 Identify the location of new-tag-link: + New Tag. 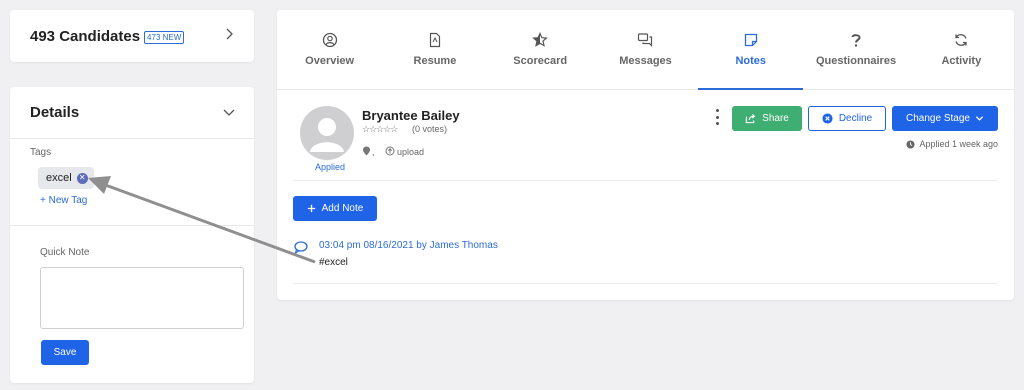
(63, 200).